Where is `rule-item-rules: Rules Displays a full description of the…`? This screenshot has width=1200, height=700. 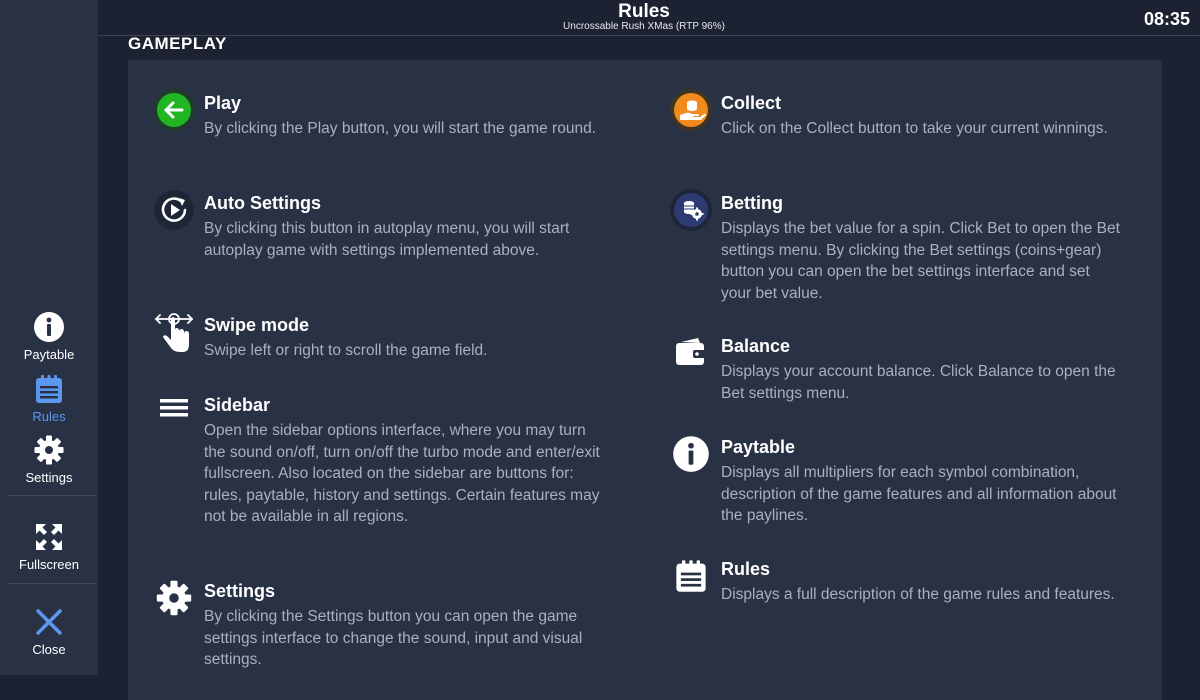
rule-item-rules: Rules Displays a full description of the… is located at coordinates (898, 582).